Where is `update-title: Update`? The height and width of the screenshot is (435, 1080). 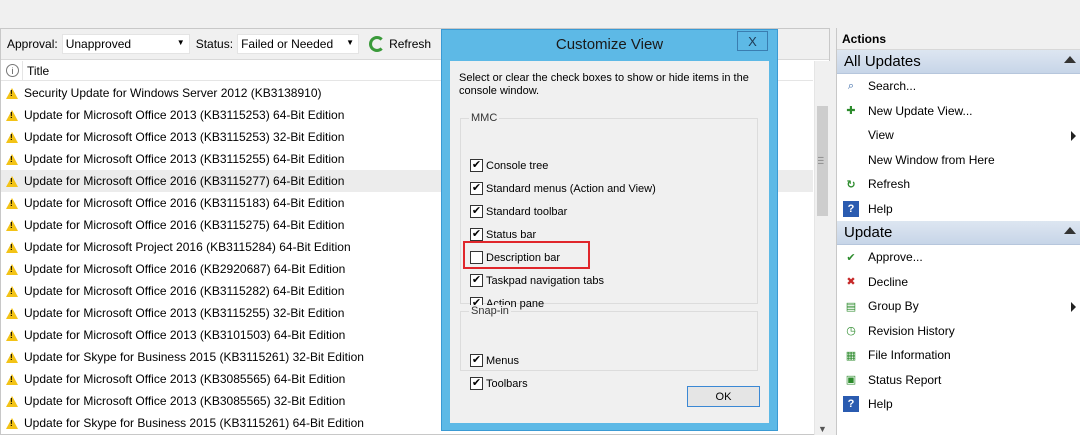 update-title: Update is located at coordinates (868, 232).